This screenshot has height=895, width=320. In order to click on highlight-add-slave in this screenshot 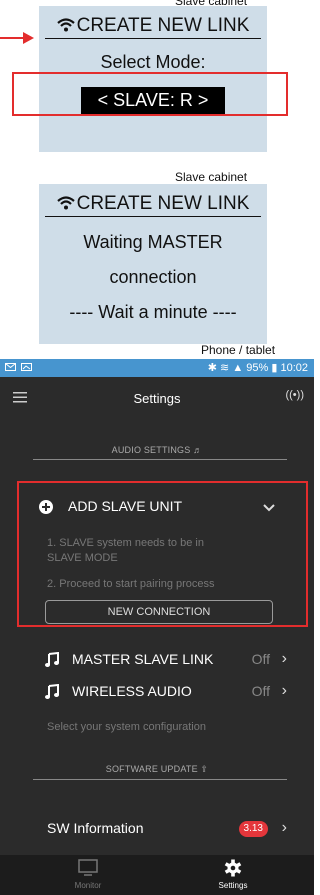, I will do `click(162, 554)`.